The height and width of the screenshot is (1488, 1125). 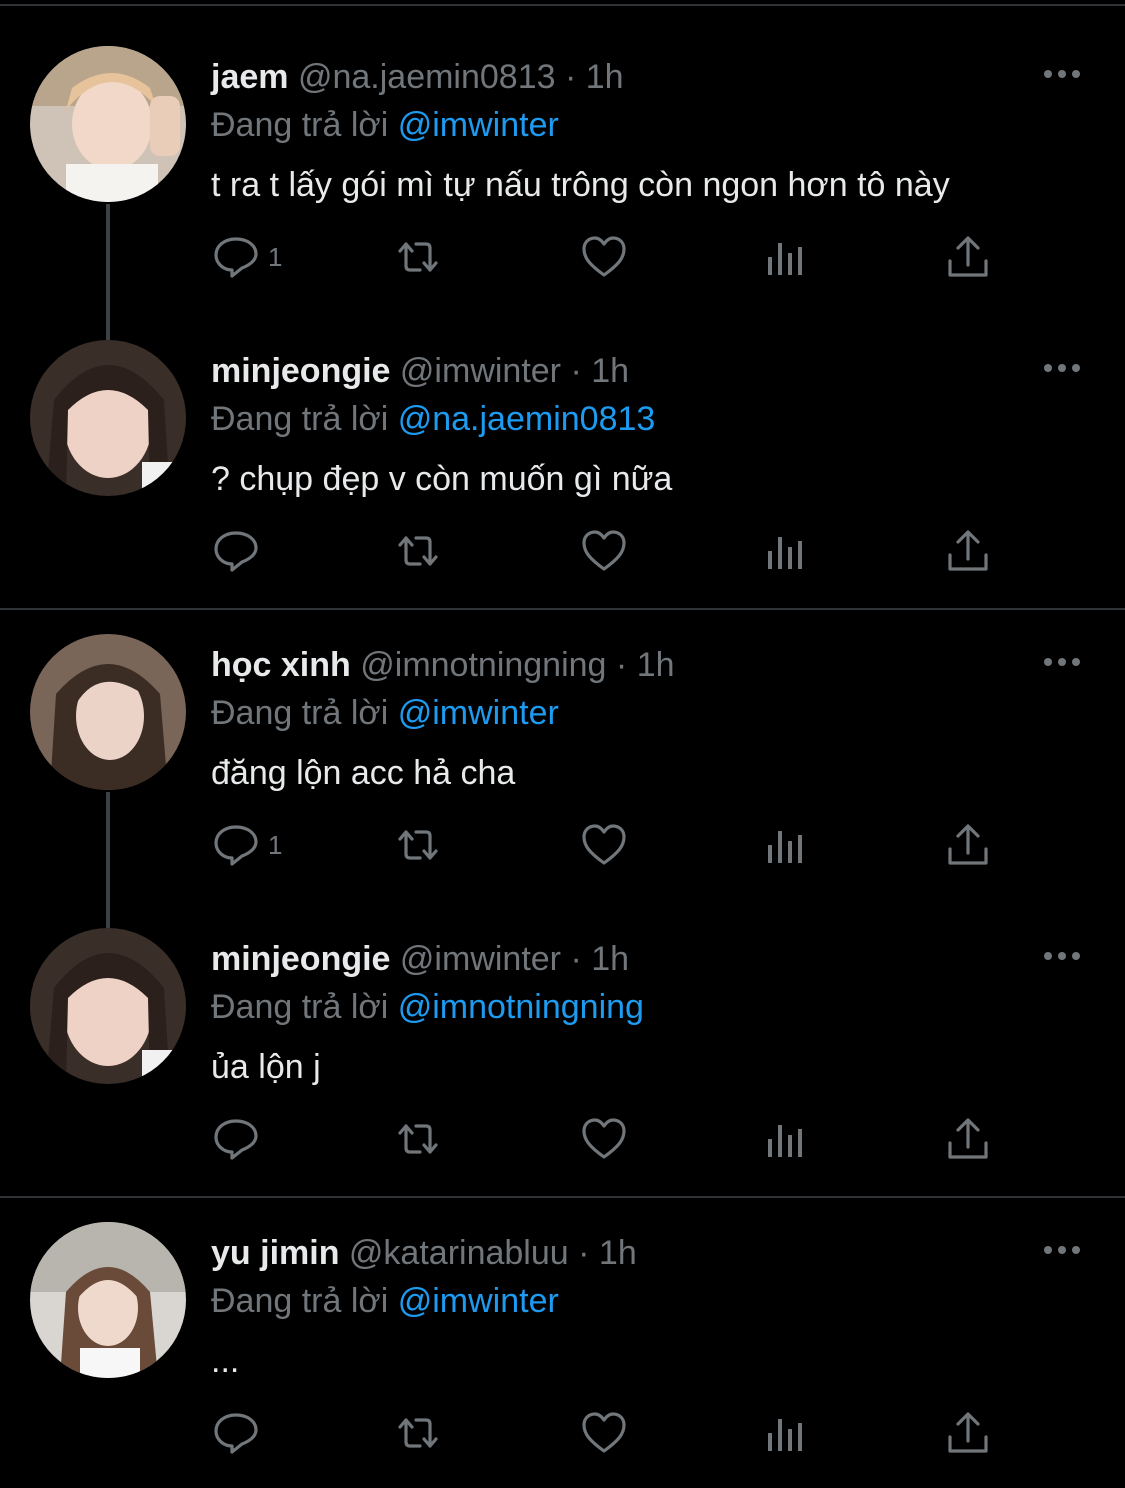 I want to click on replying-to: Đang trả lời @na.jaemin0813, so click(x=433, y=419).